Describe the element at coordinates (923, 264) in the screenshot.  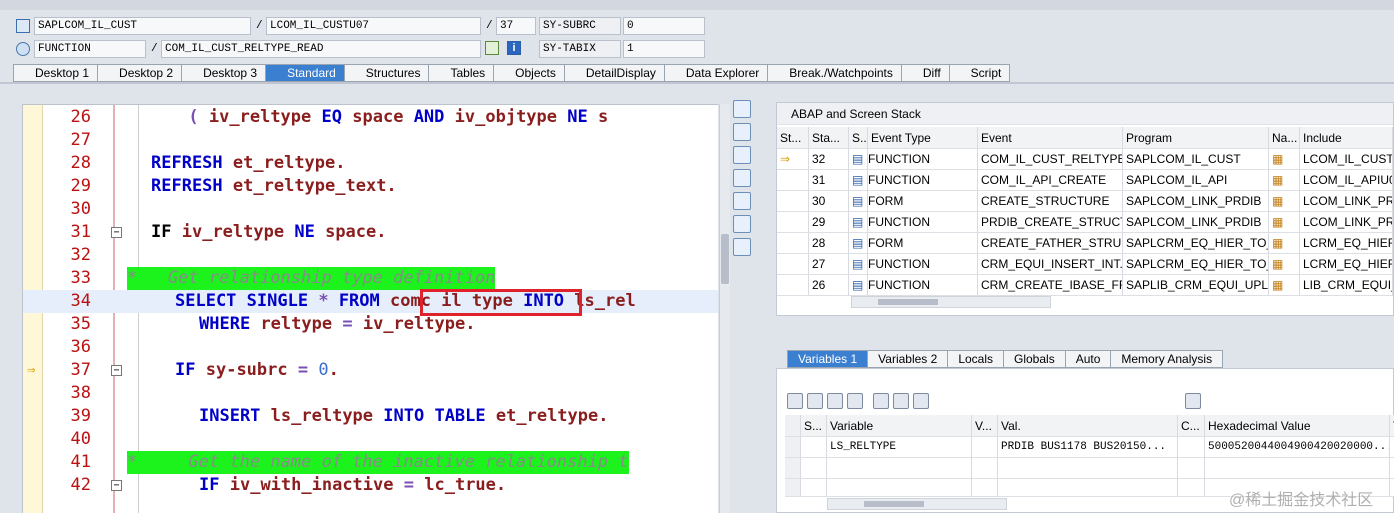
I see `event-type: FUNCTION` at that location.